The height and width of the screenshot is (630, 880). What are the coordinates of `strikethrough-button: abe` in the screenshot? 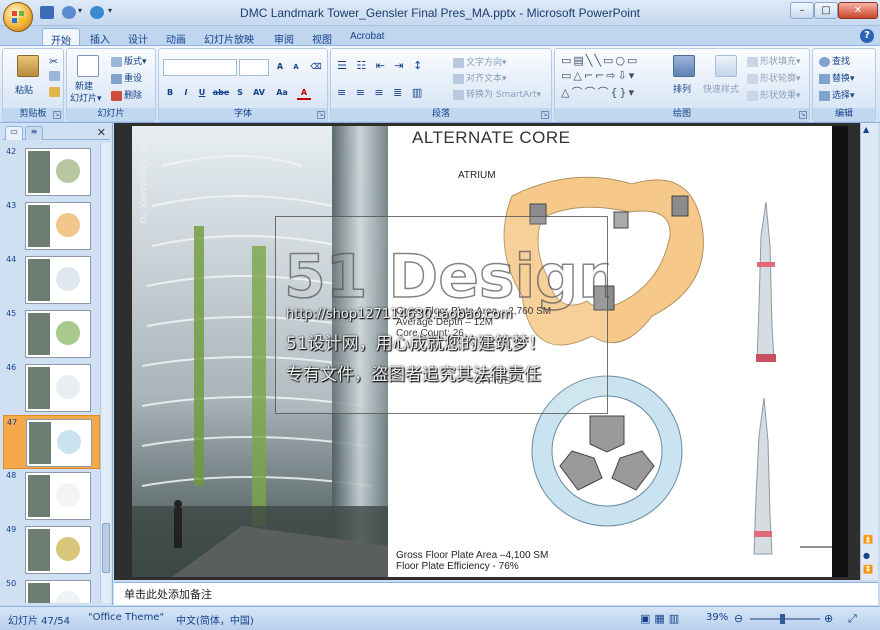 It's located at (221, 93).